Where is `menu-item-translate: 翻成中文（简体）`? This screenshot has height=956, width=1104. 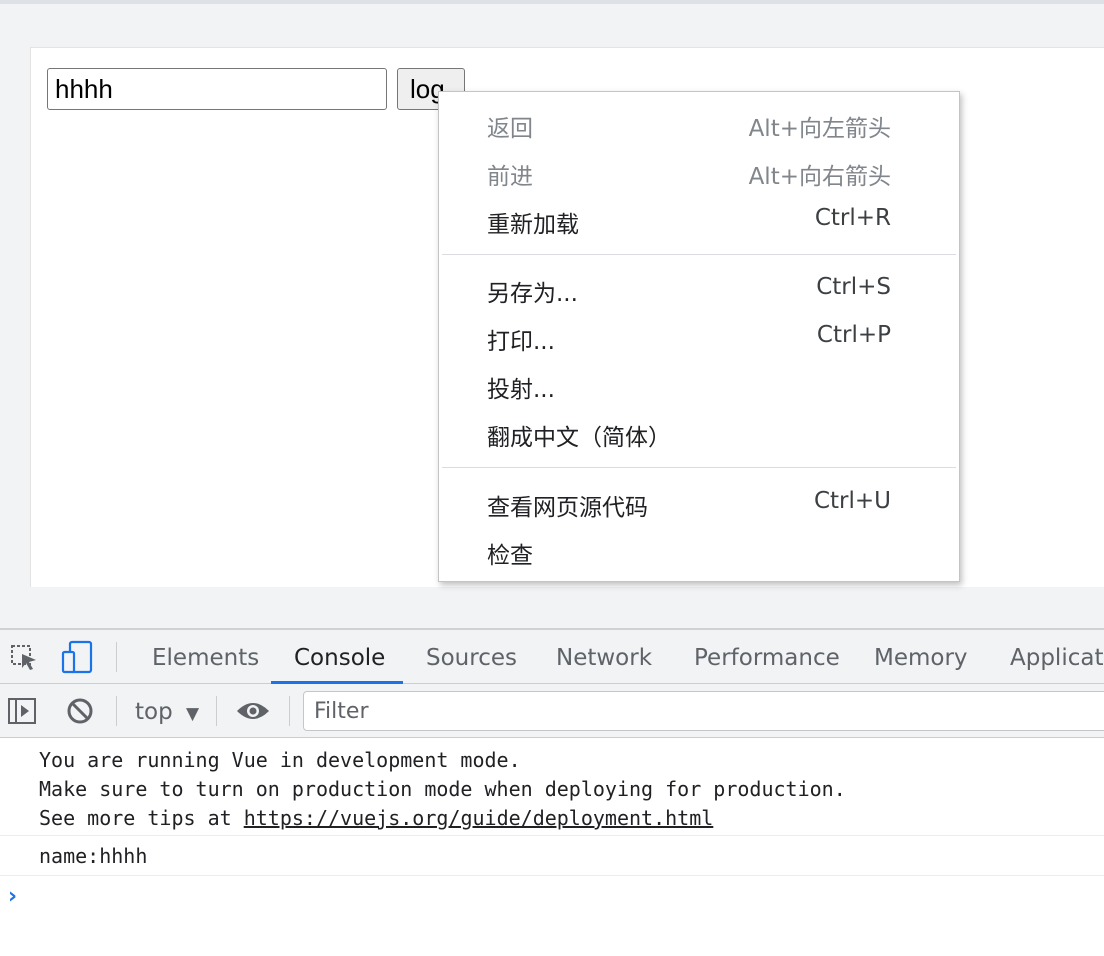
menu-item-translate: 翻成中文（简体） is located at coordinates (699, 434).